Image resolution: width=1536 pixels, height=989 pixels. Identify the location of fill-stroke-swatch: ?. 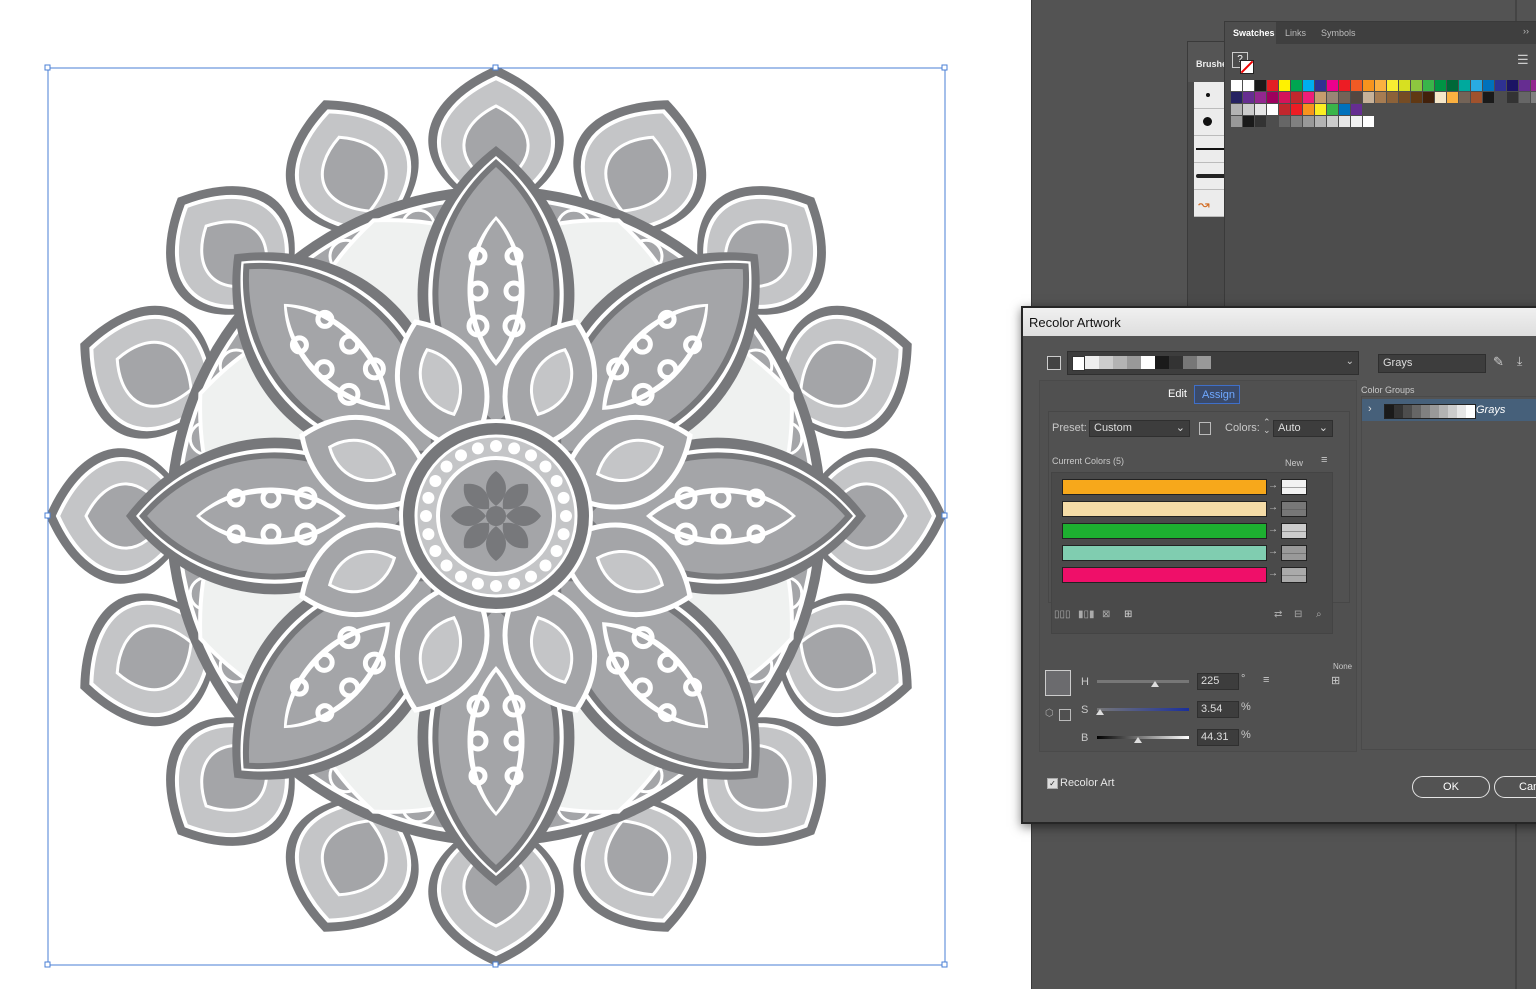
(1243, 63).